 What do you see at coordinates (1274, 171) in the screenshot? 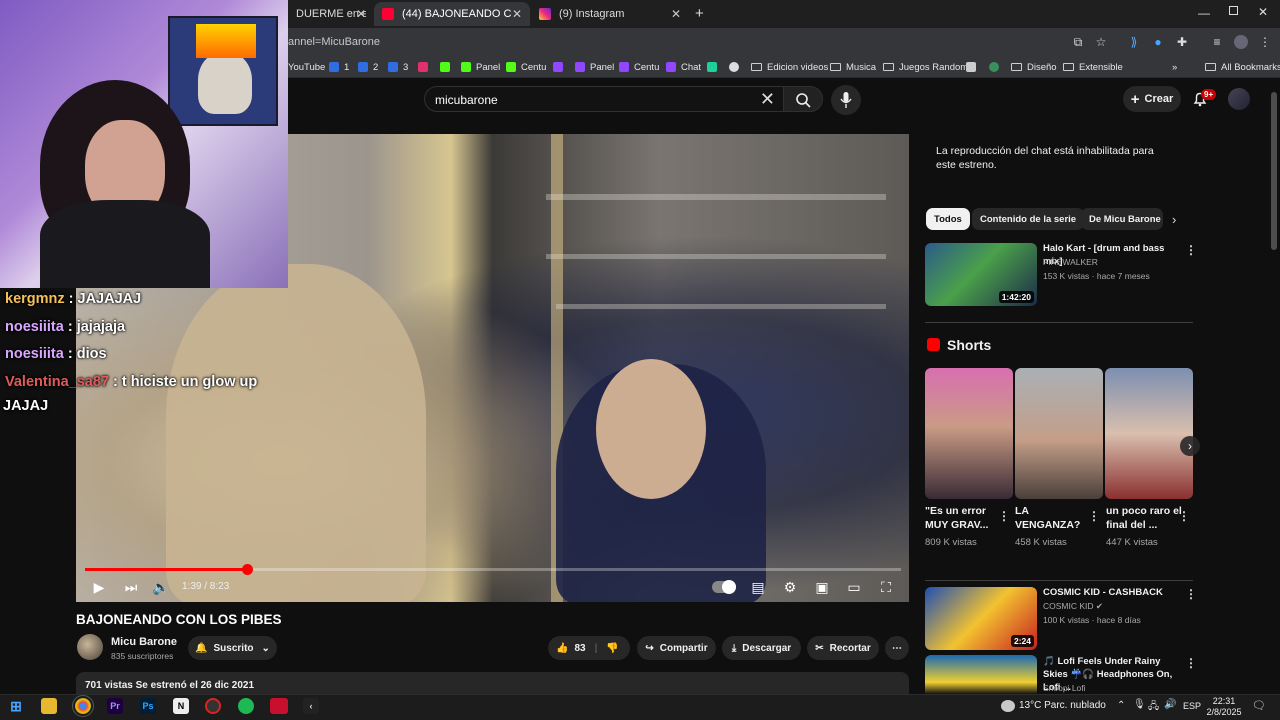
I see `page-scrollbar` at bounding box center [1274, 171].